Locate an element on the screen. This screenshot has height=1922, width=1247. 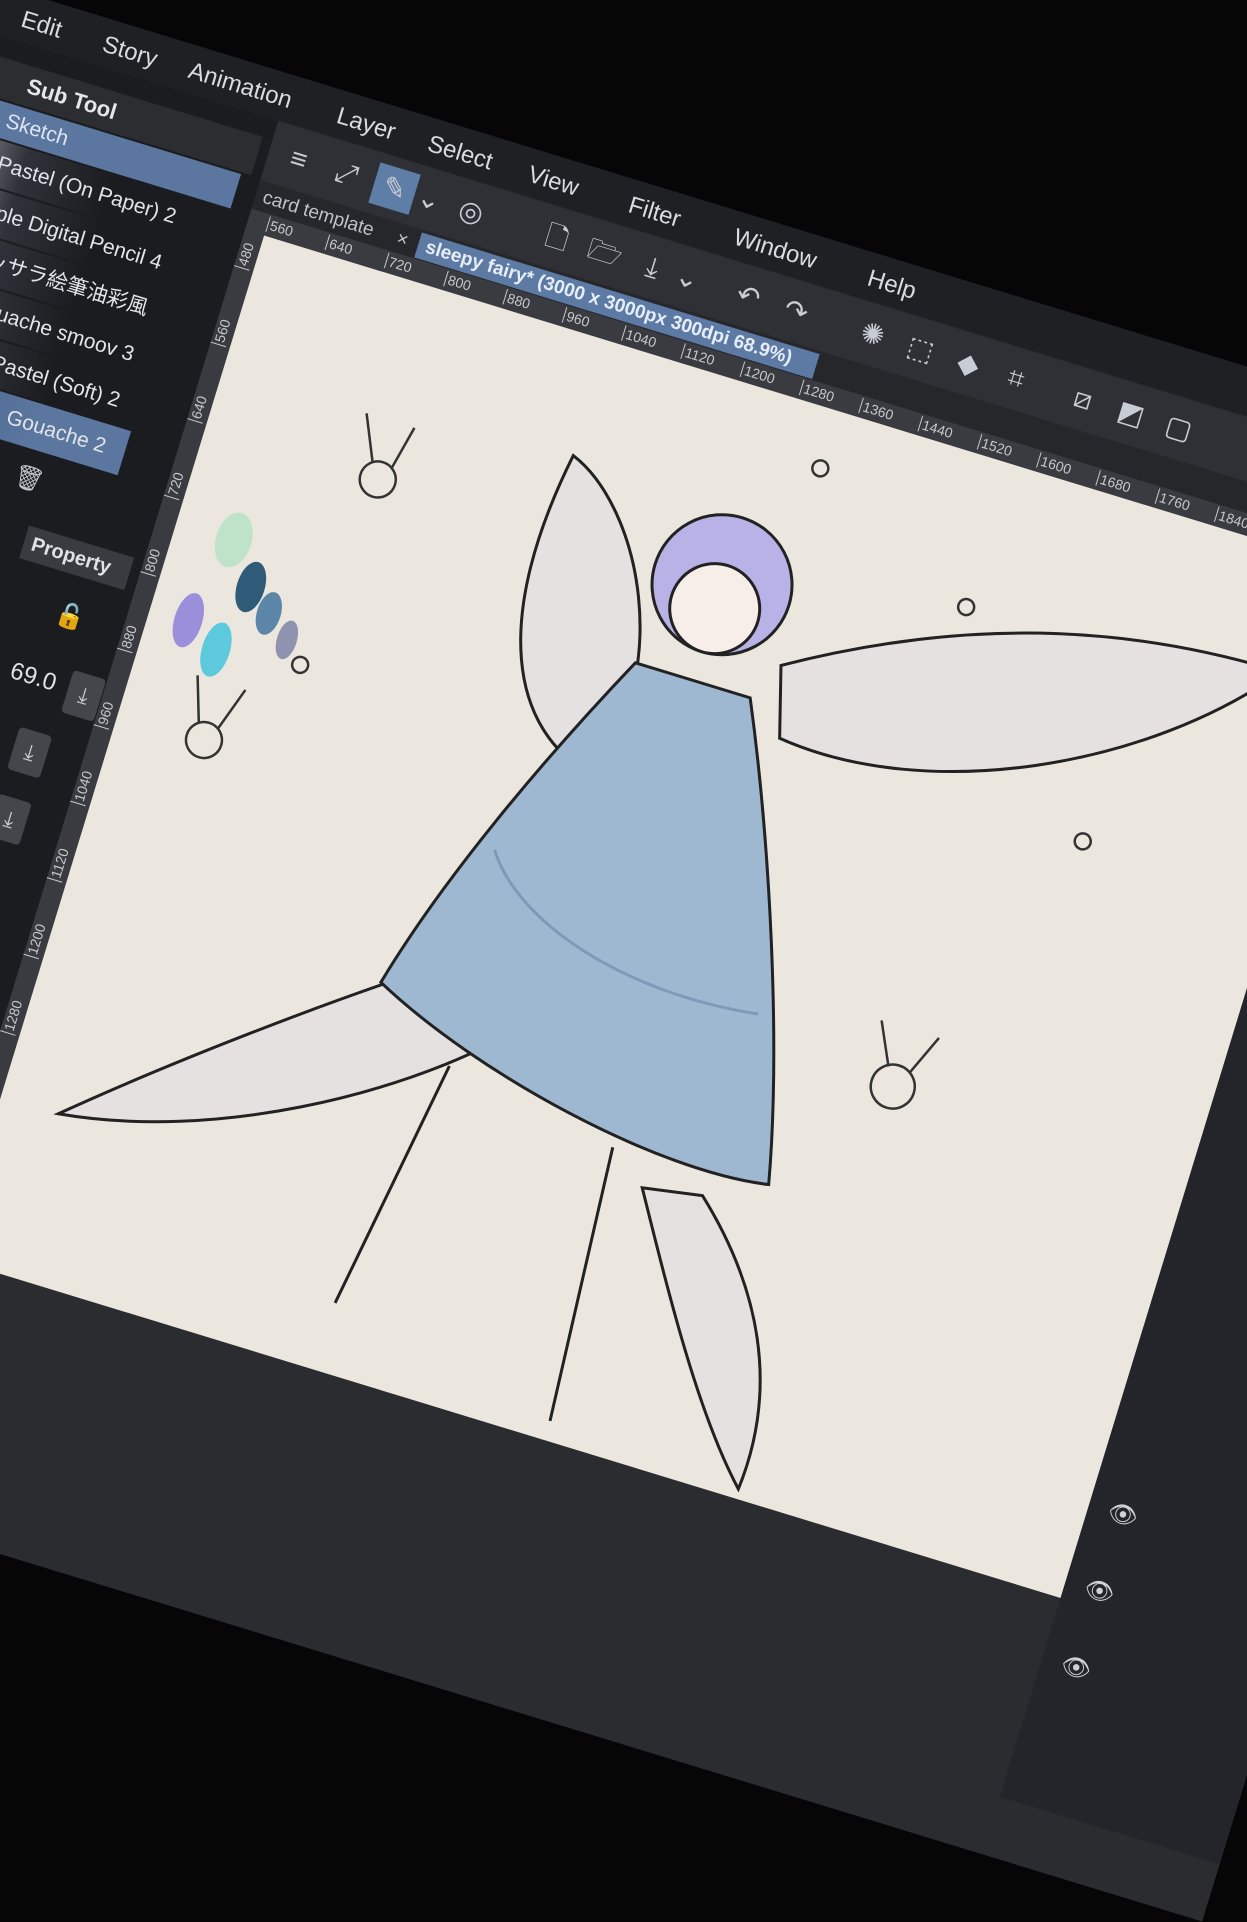
new-file-icon: 🗋 is located at coordinates (557, 238).